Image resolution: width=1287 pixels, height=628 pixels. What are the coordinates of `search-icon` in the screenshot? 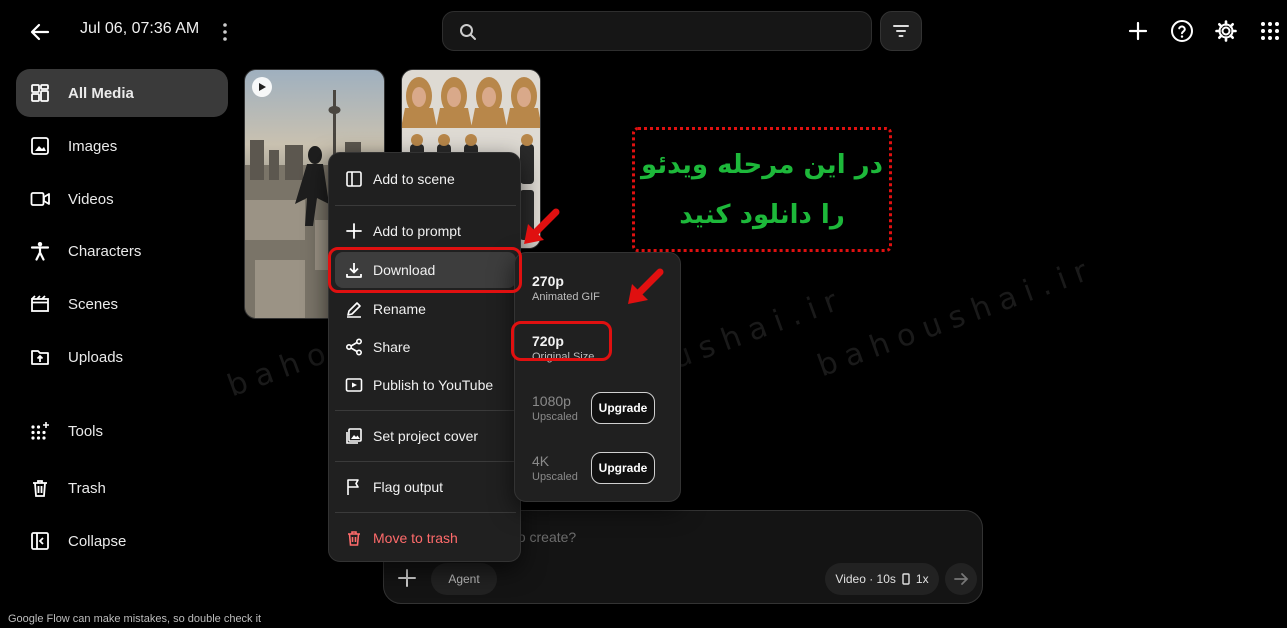 It's located at (468, 32).